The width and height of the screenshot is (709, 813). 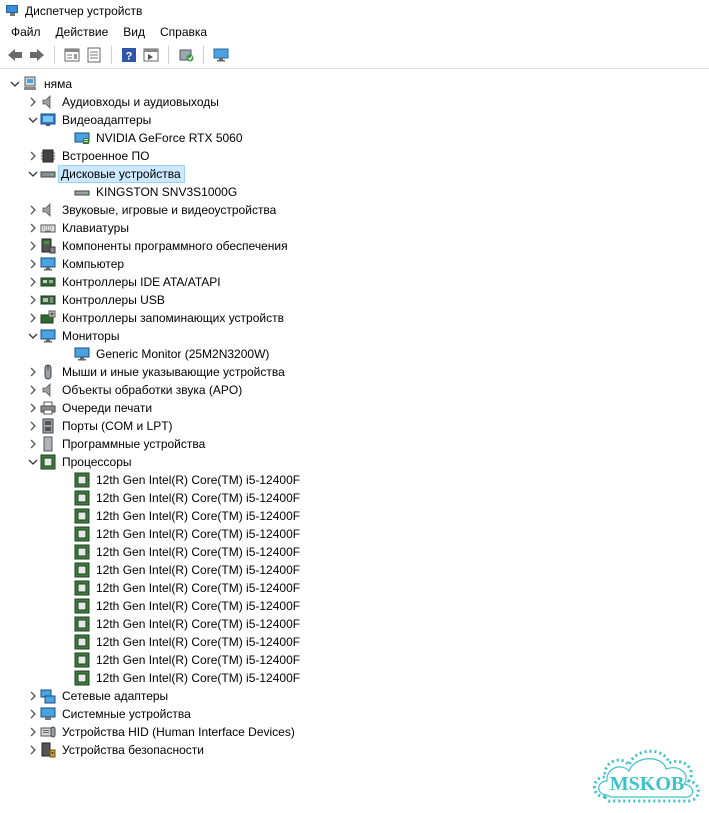 What do you see at coordinates (48, 174) in the screenshot?
I see `disk-drive-icon` at bounding box center [48, 174].